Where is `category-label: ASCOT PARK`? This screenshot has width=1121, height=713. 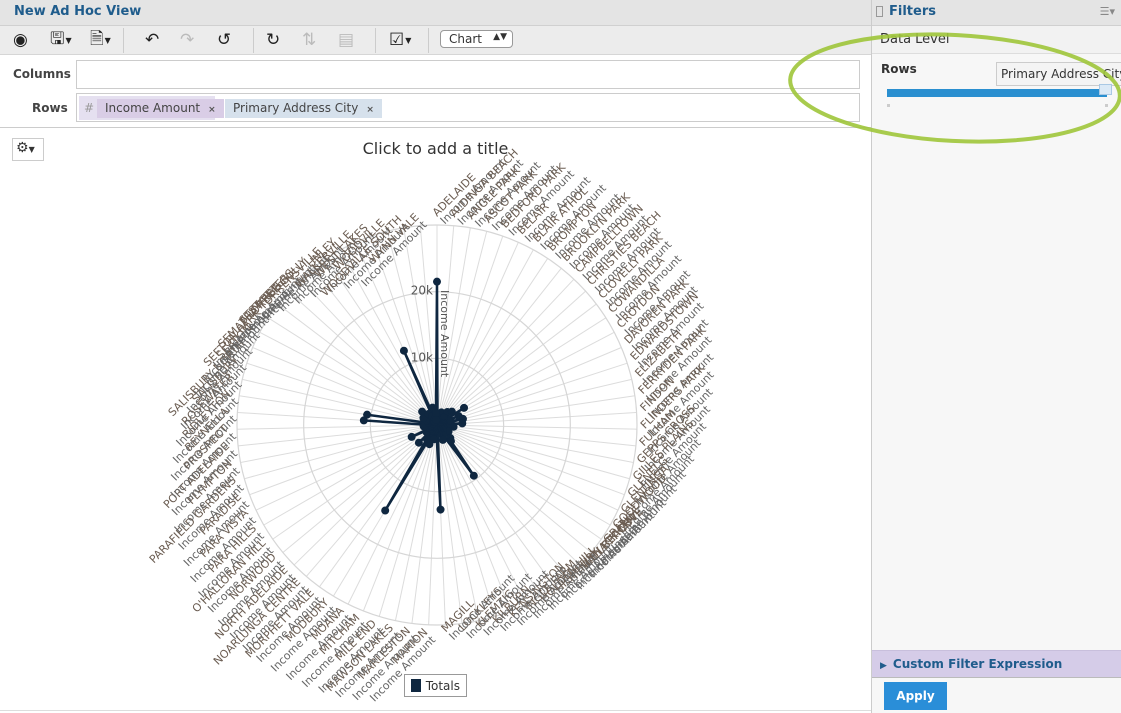 category-label: ASCOT PARK is located at coordinates (511, 196).